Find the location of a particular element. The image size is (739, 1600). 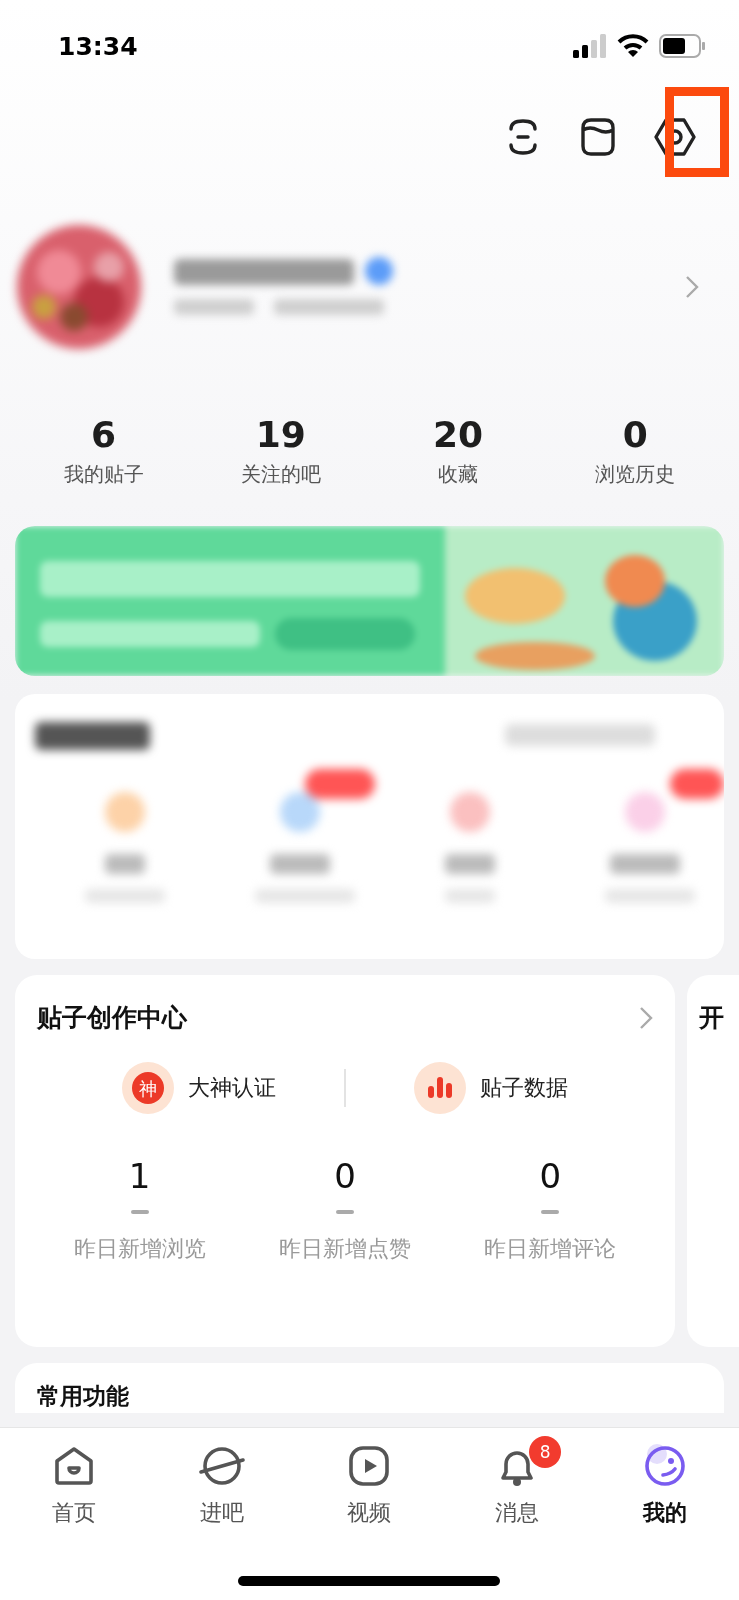

settings-icon is located at coordinates (675, 137).